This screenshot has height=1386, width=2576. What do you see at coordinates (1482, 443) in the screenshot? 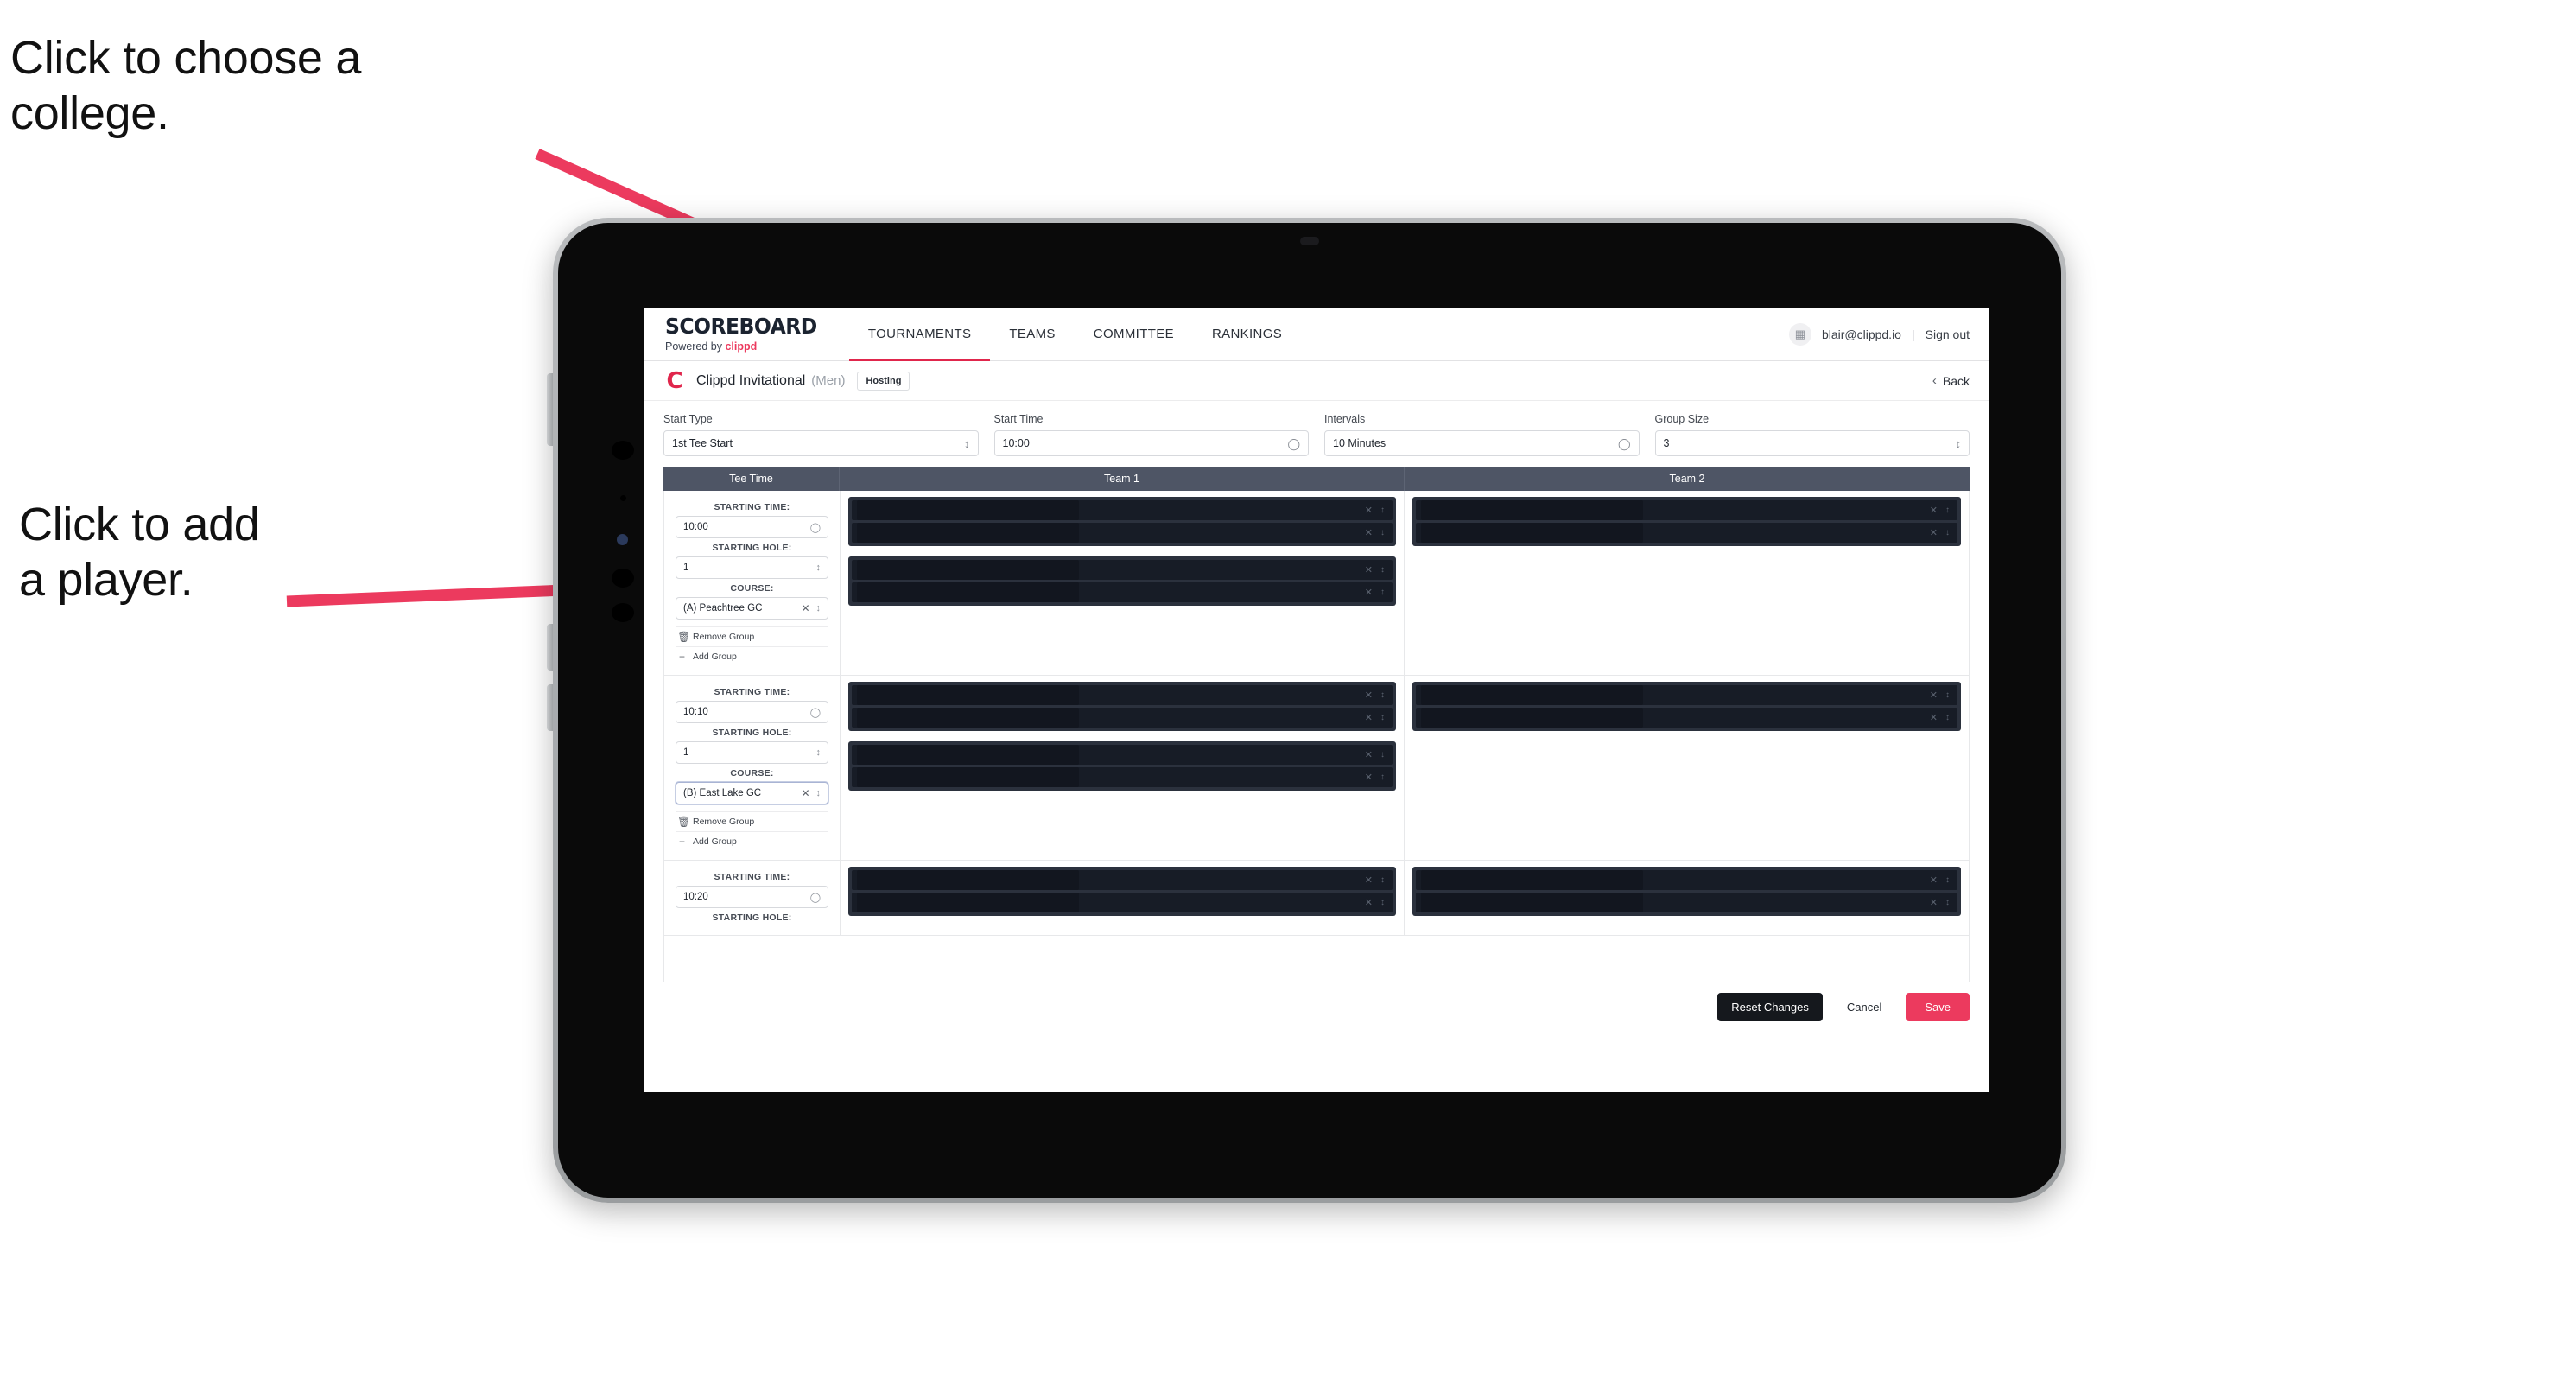
I see `intervals-input: 10 Minutes ◯` at bounding box center [1482, 443].